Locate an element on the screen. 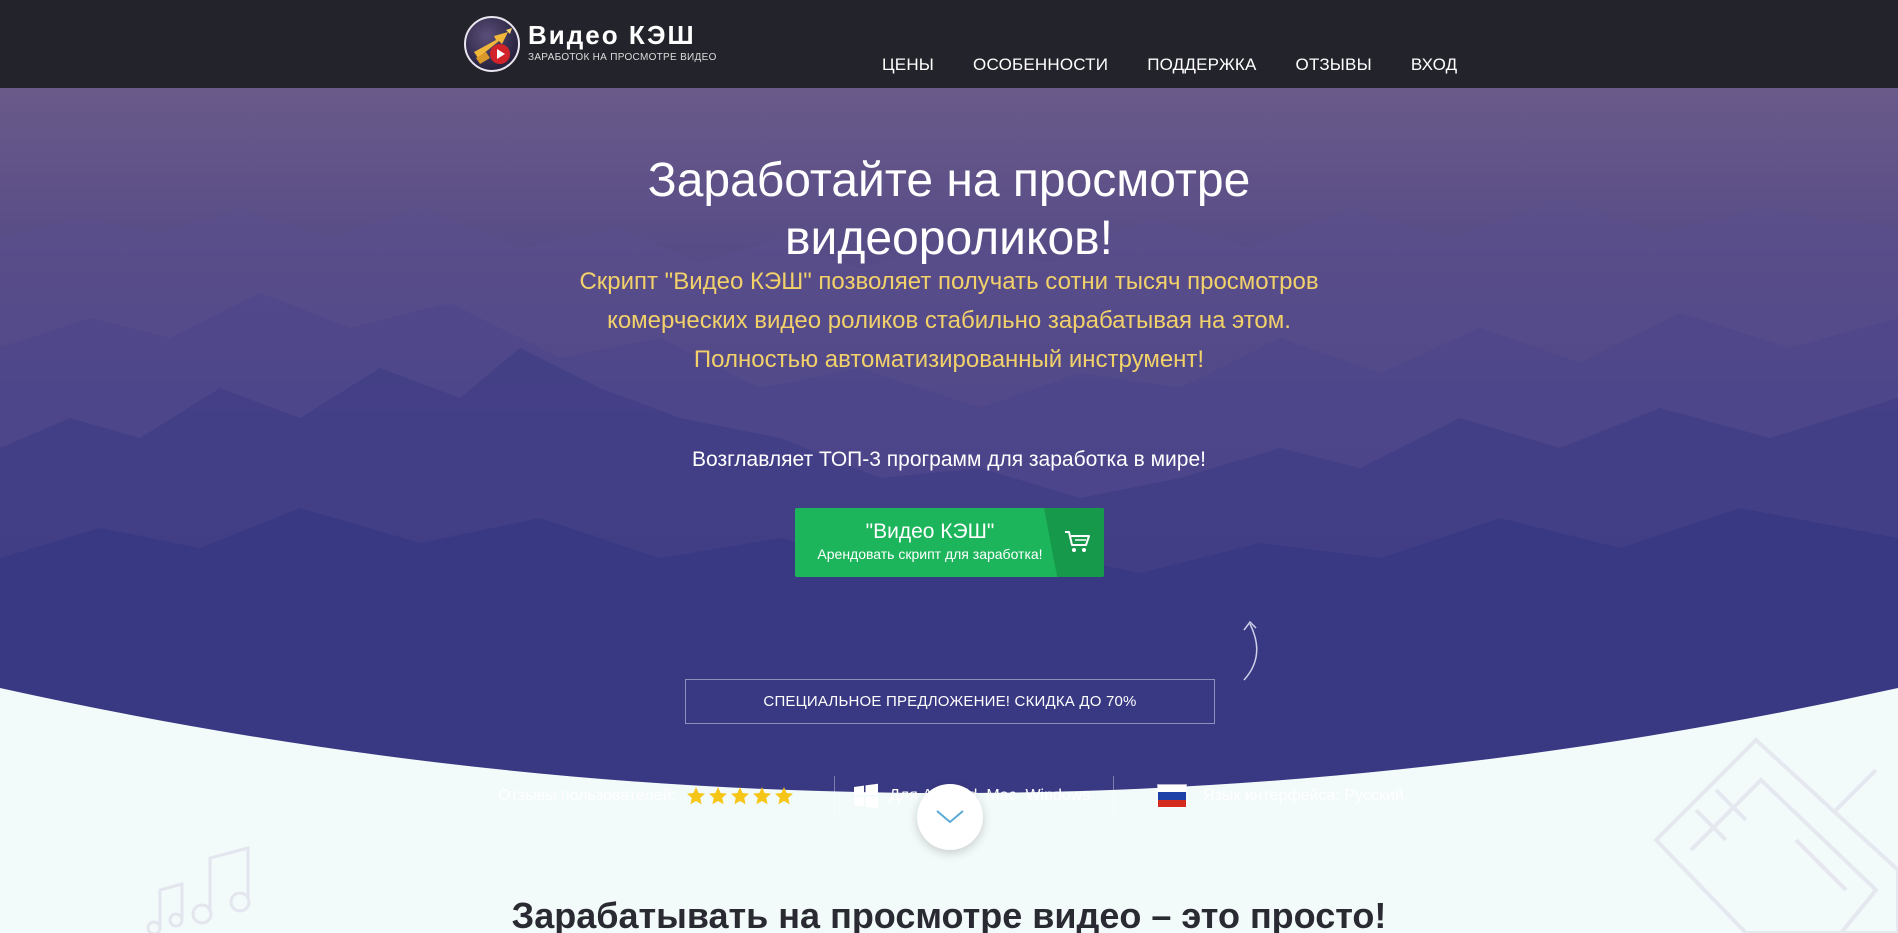  logo-title: Видео КЭШ is located at coordinates (612, 35).